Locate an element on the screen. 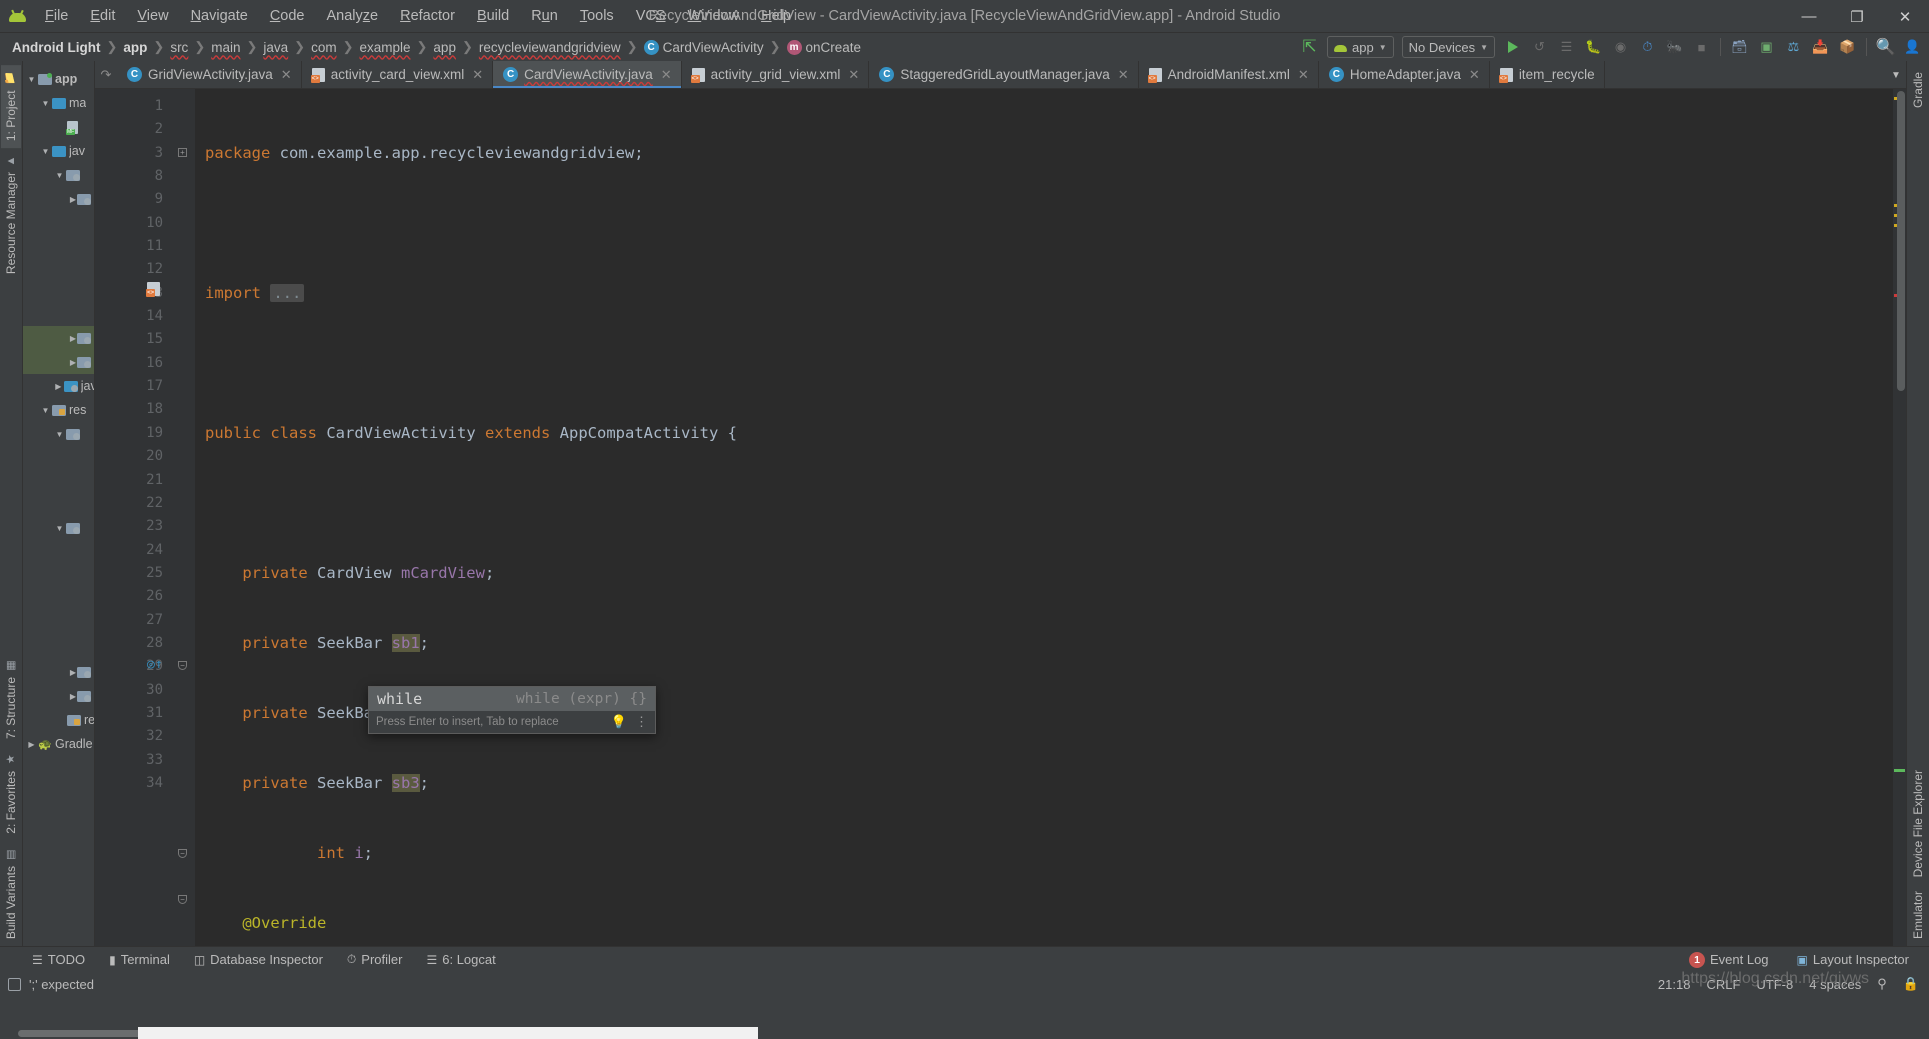 The height and width of the screenshot is (1039, 1929). breadcrumb-item-4: java is located at coordinates (275, 47).